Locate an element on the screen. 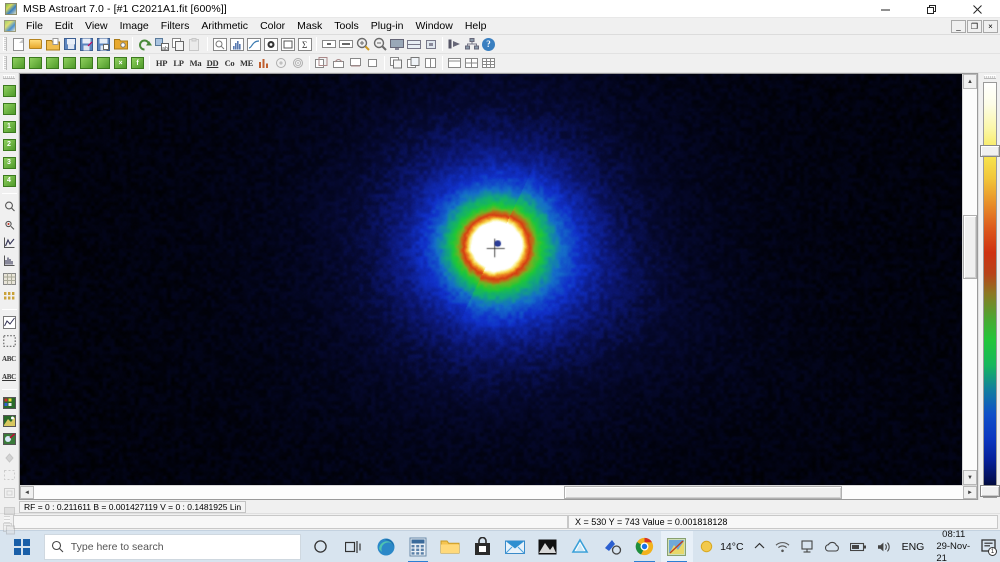 This screenshot has height=562, width=1000. palette-grip is located at coordinates (989, 77).